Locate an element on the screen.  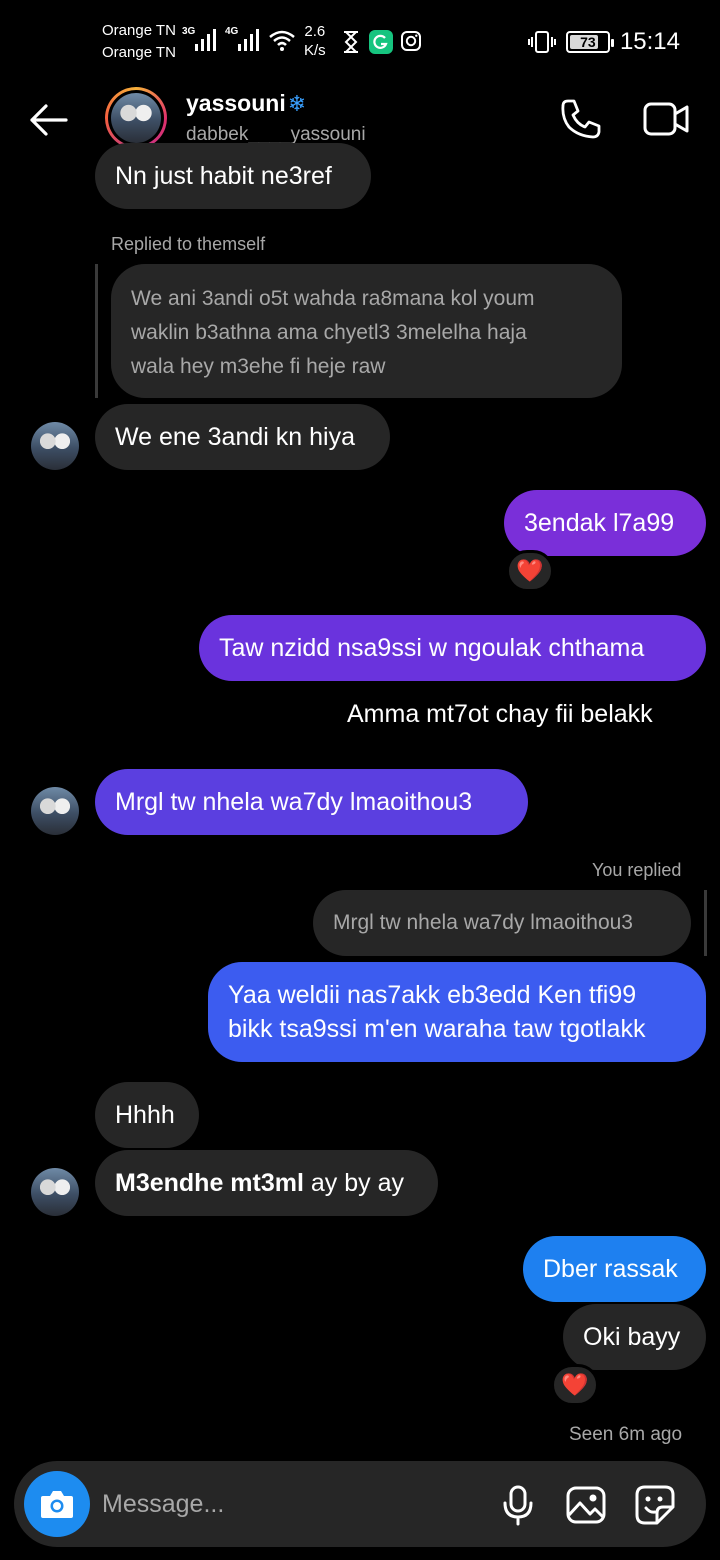
instagram-notification-icon is located at coordinates (411, 41).